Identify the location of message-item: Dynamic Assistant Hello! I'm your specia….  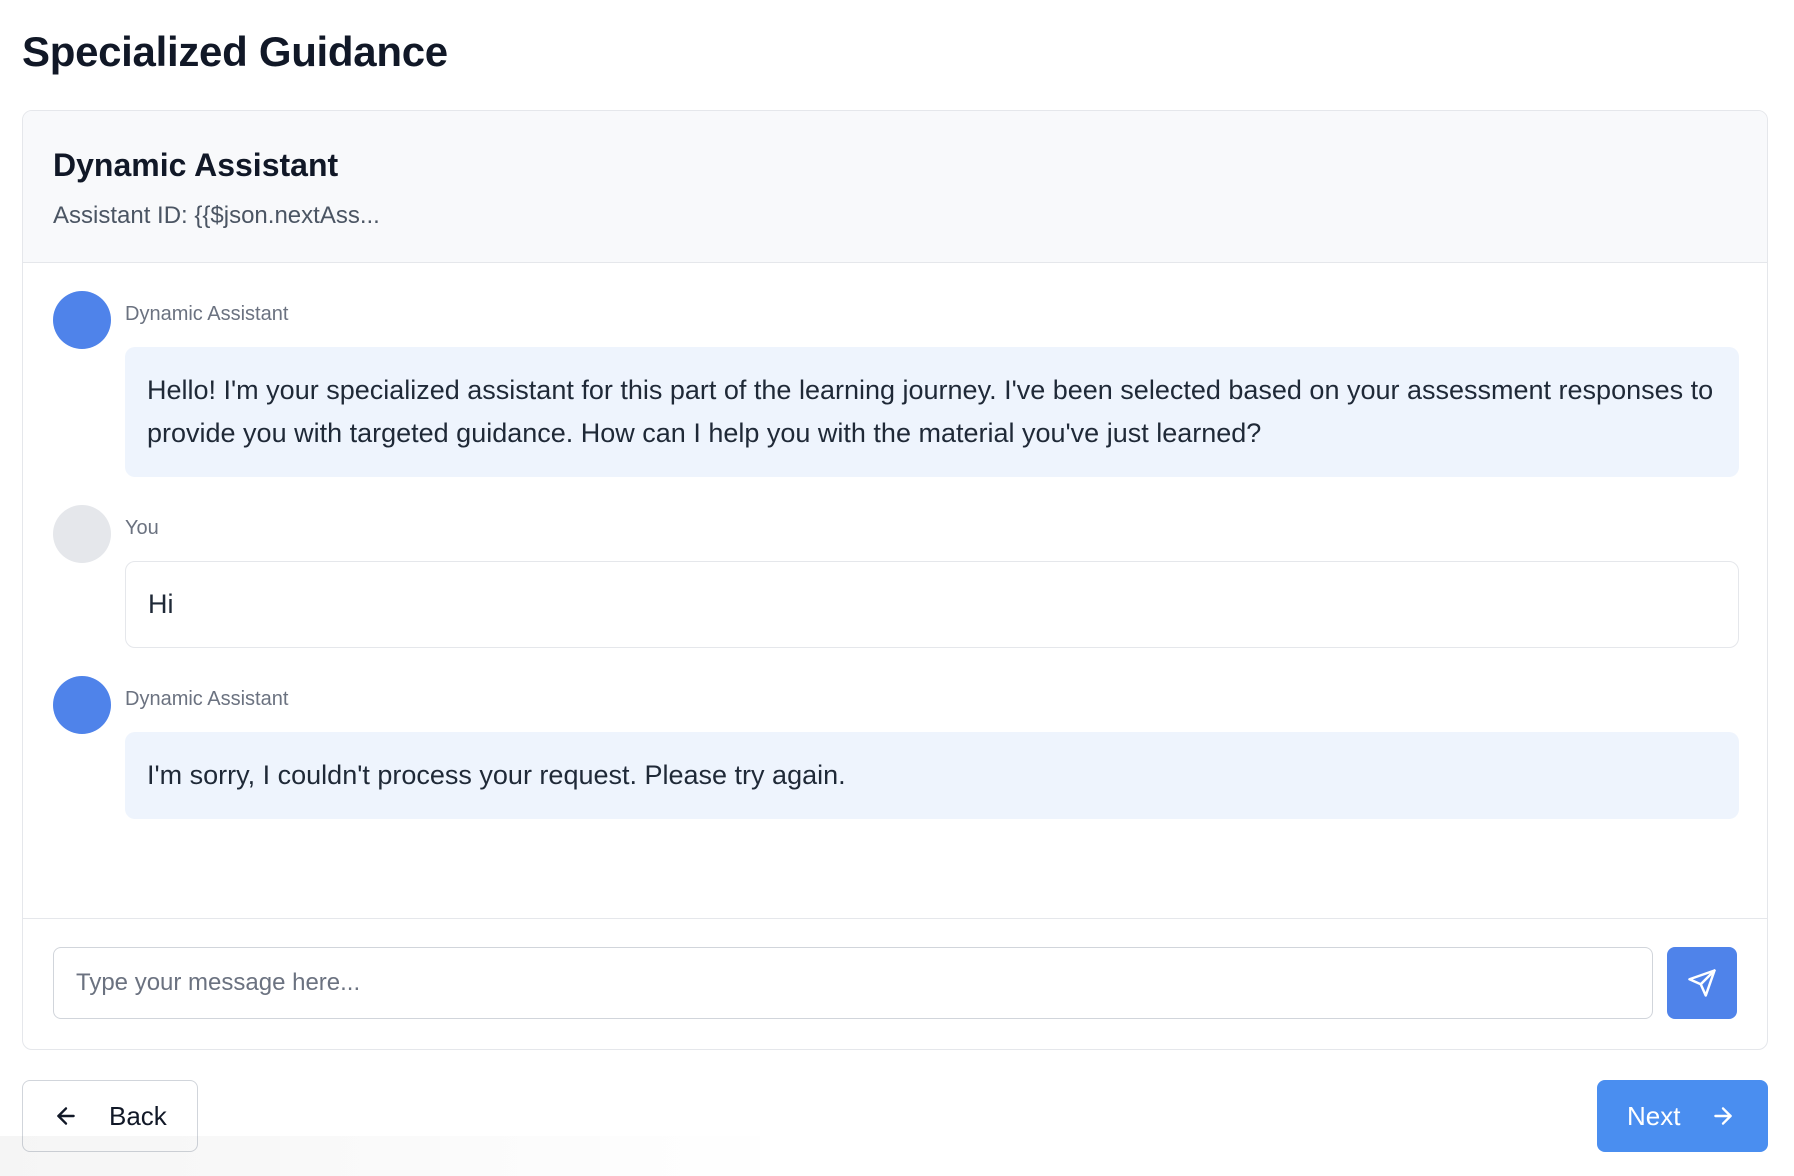
(896, 384).